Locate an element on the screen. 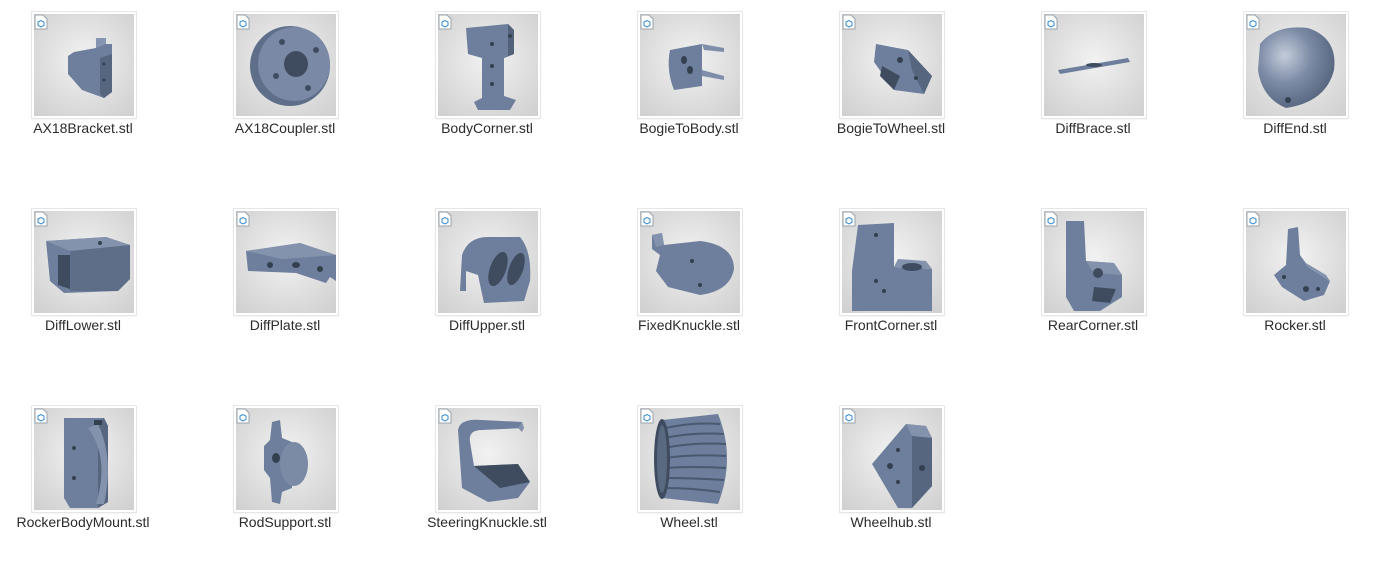 The width and height of the screenshot is (1382, 578). file-name-label: BogieToBody.stl is located at coordinates (689, 128).